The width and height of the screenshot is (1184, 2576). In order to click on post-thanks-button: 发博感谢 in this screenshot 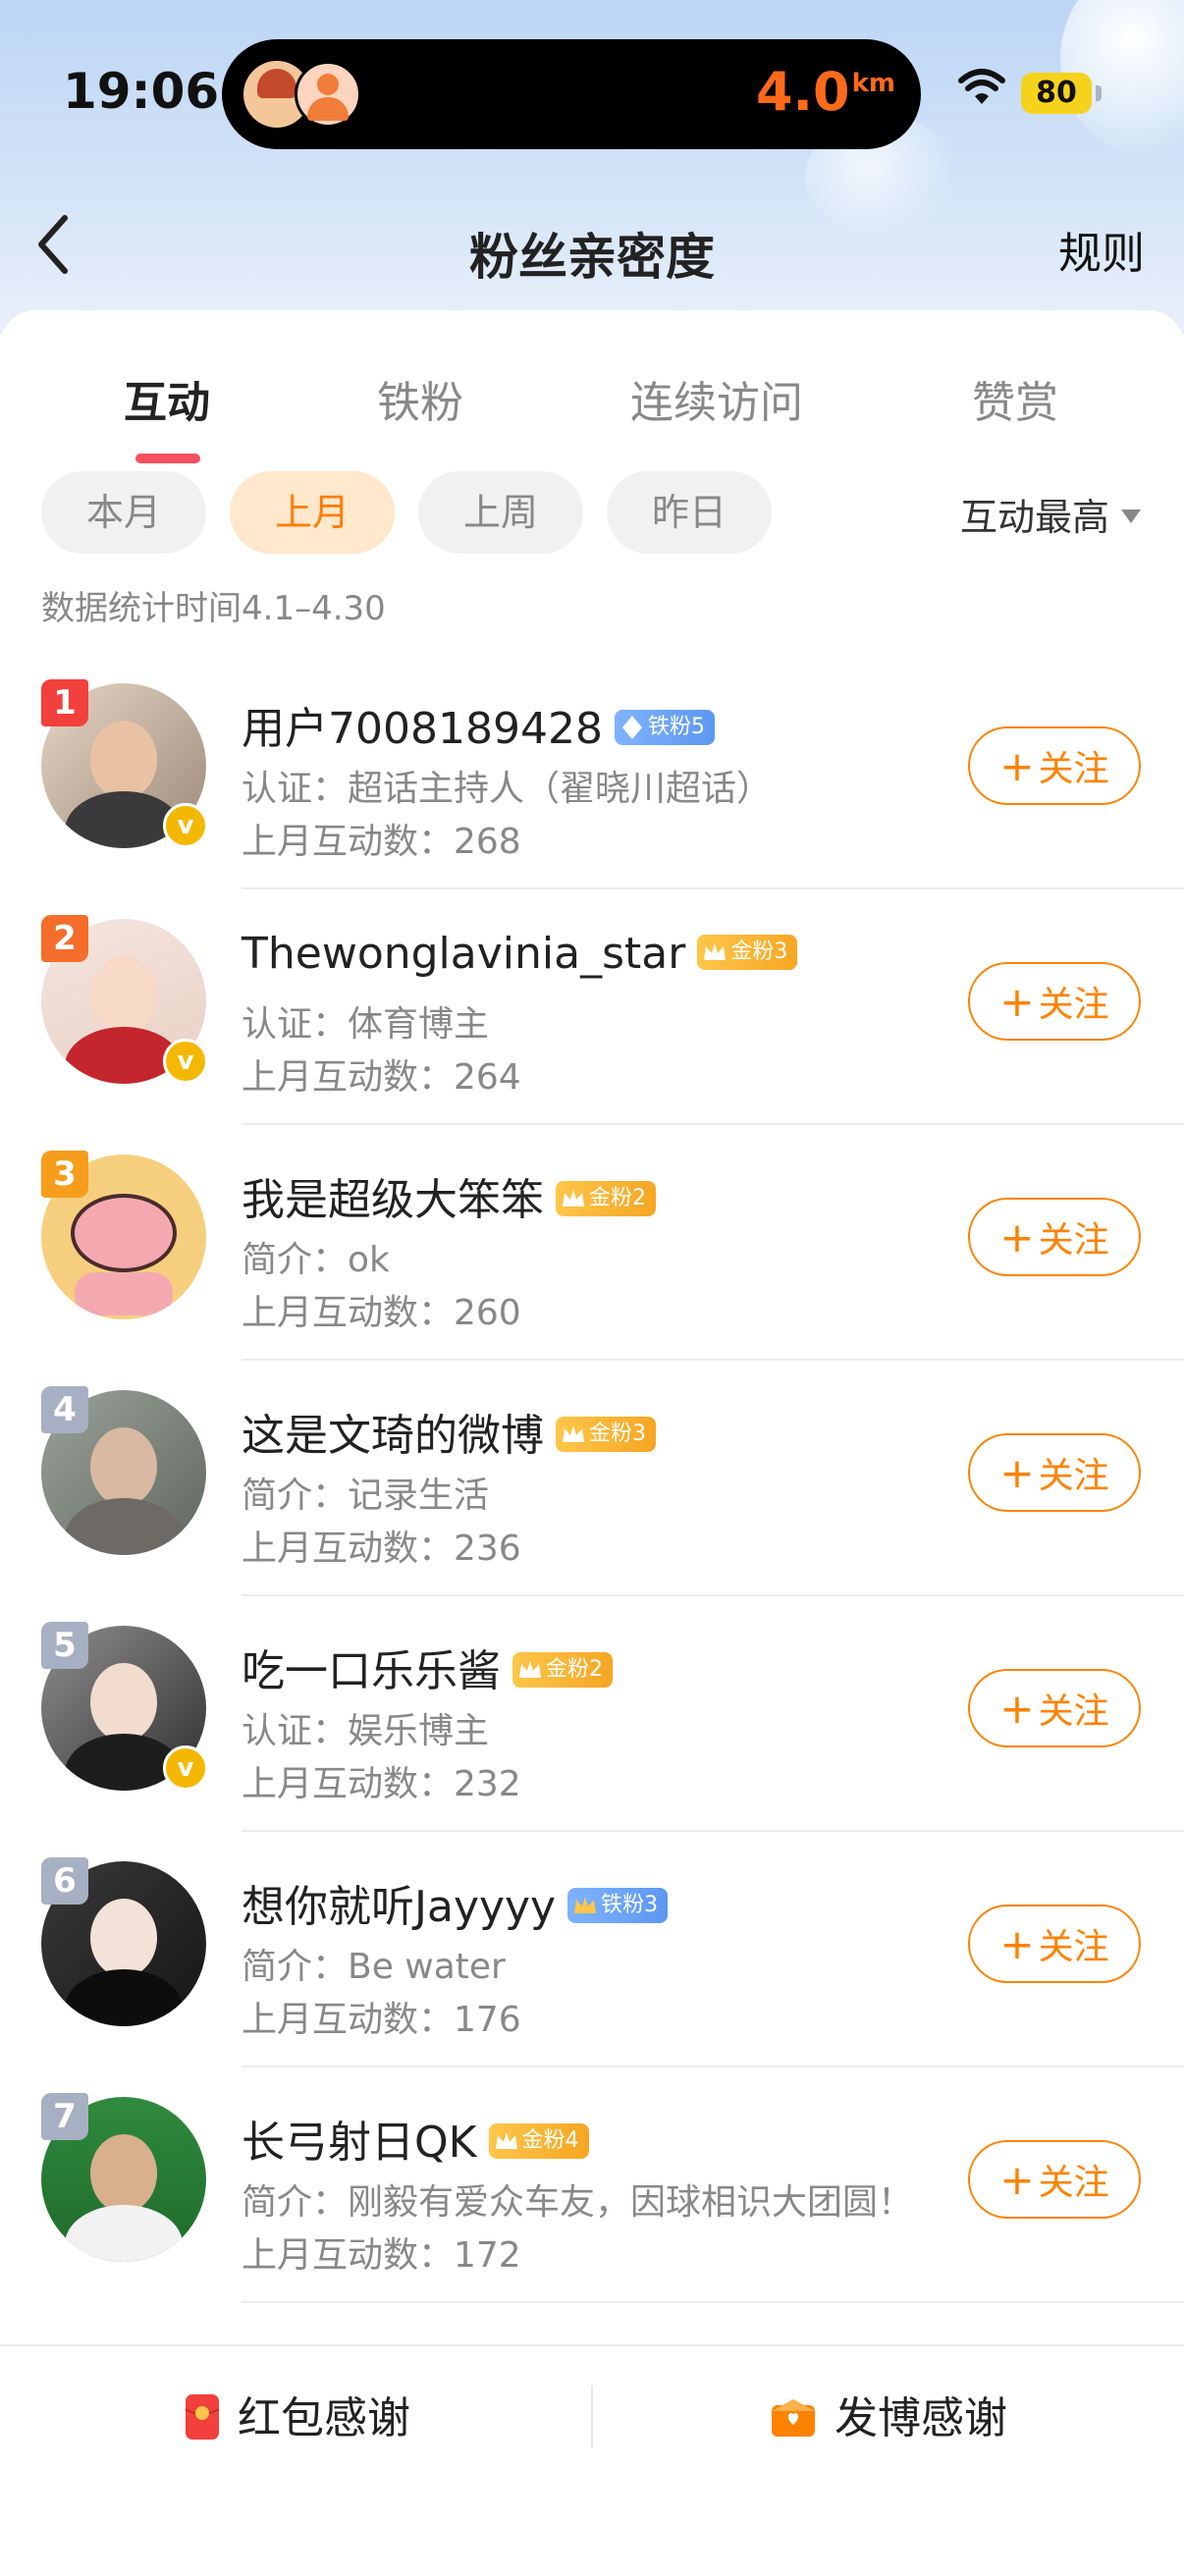, I will do `click(889, 2419)`.